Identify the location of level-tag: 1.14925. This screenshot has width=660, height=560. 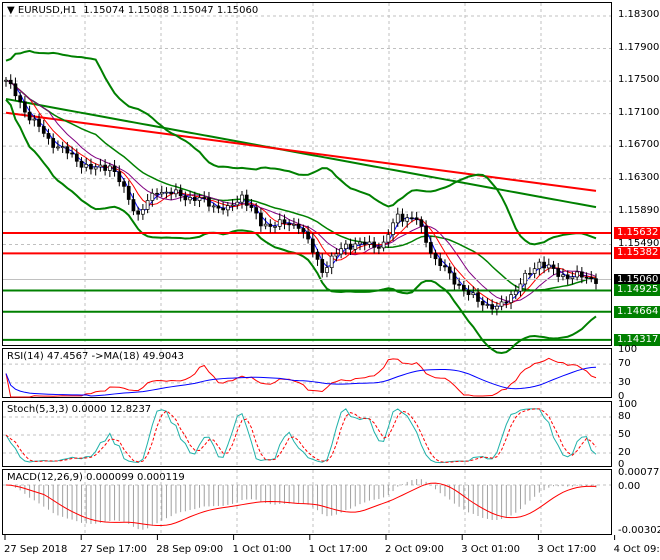
(637, 290).